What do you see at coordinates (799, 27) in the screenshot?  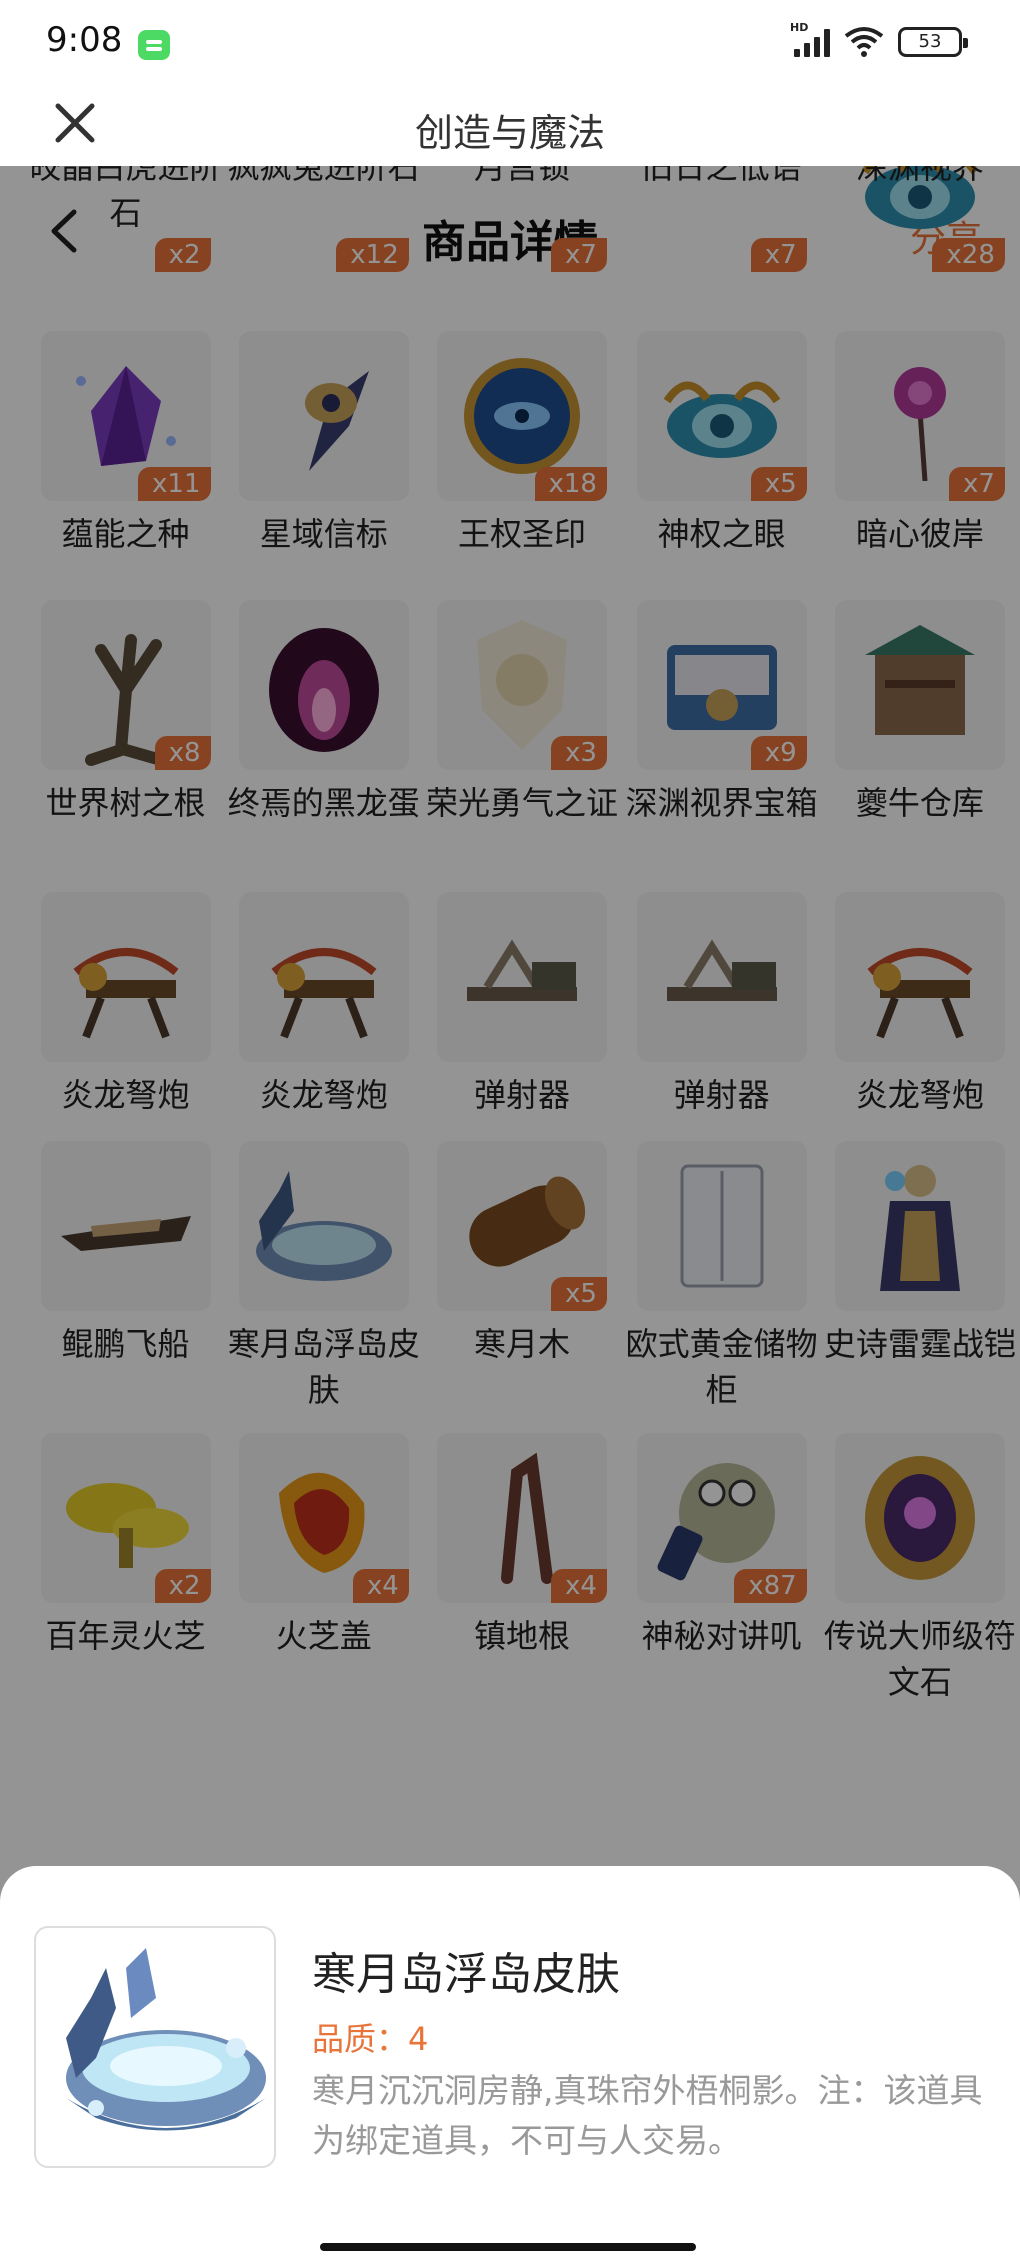 I see `network-type-label: HD` at bounding box center [799, 27].